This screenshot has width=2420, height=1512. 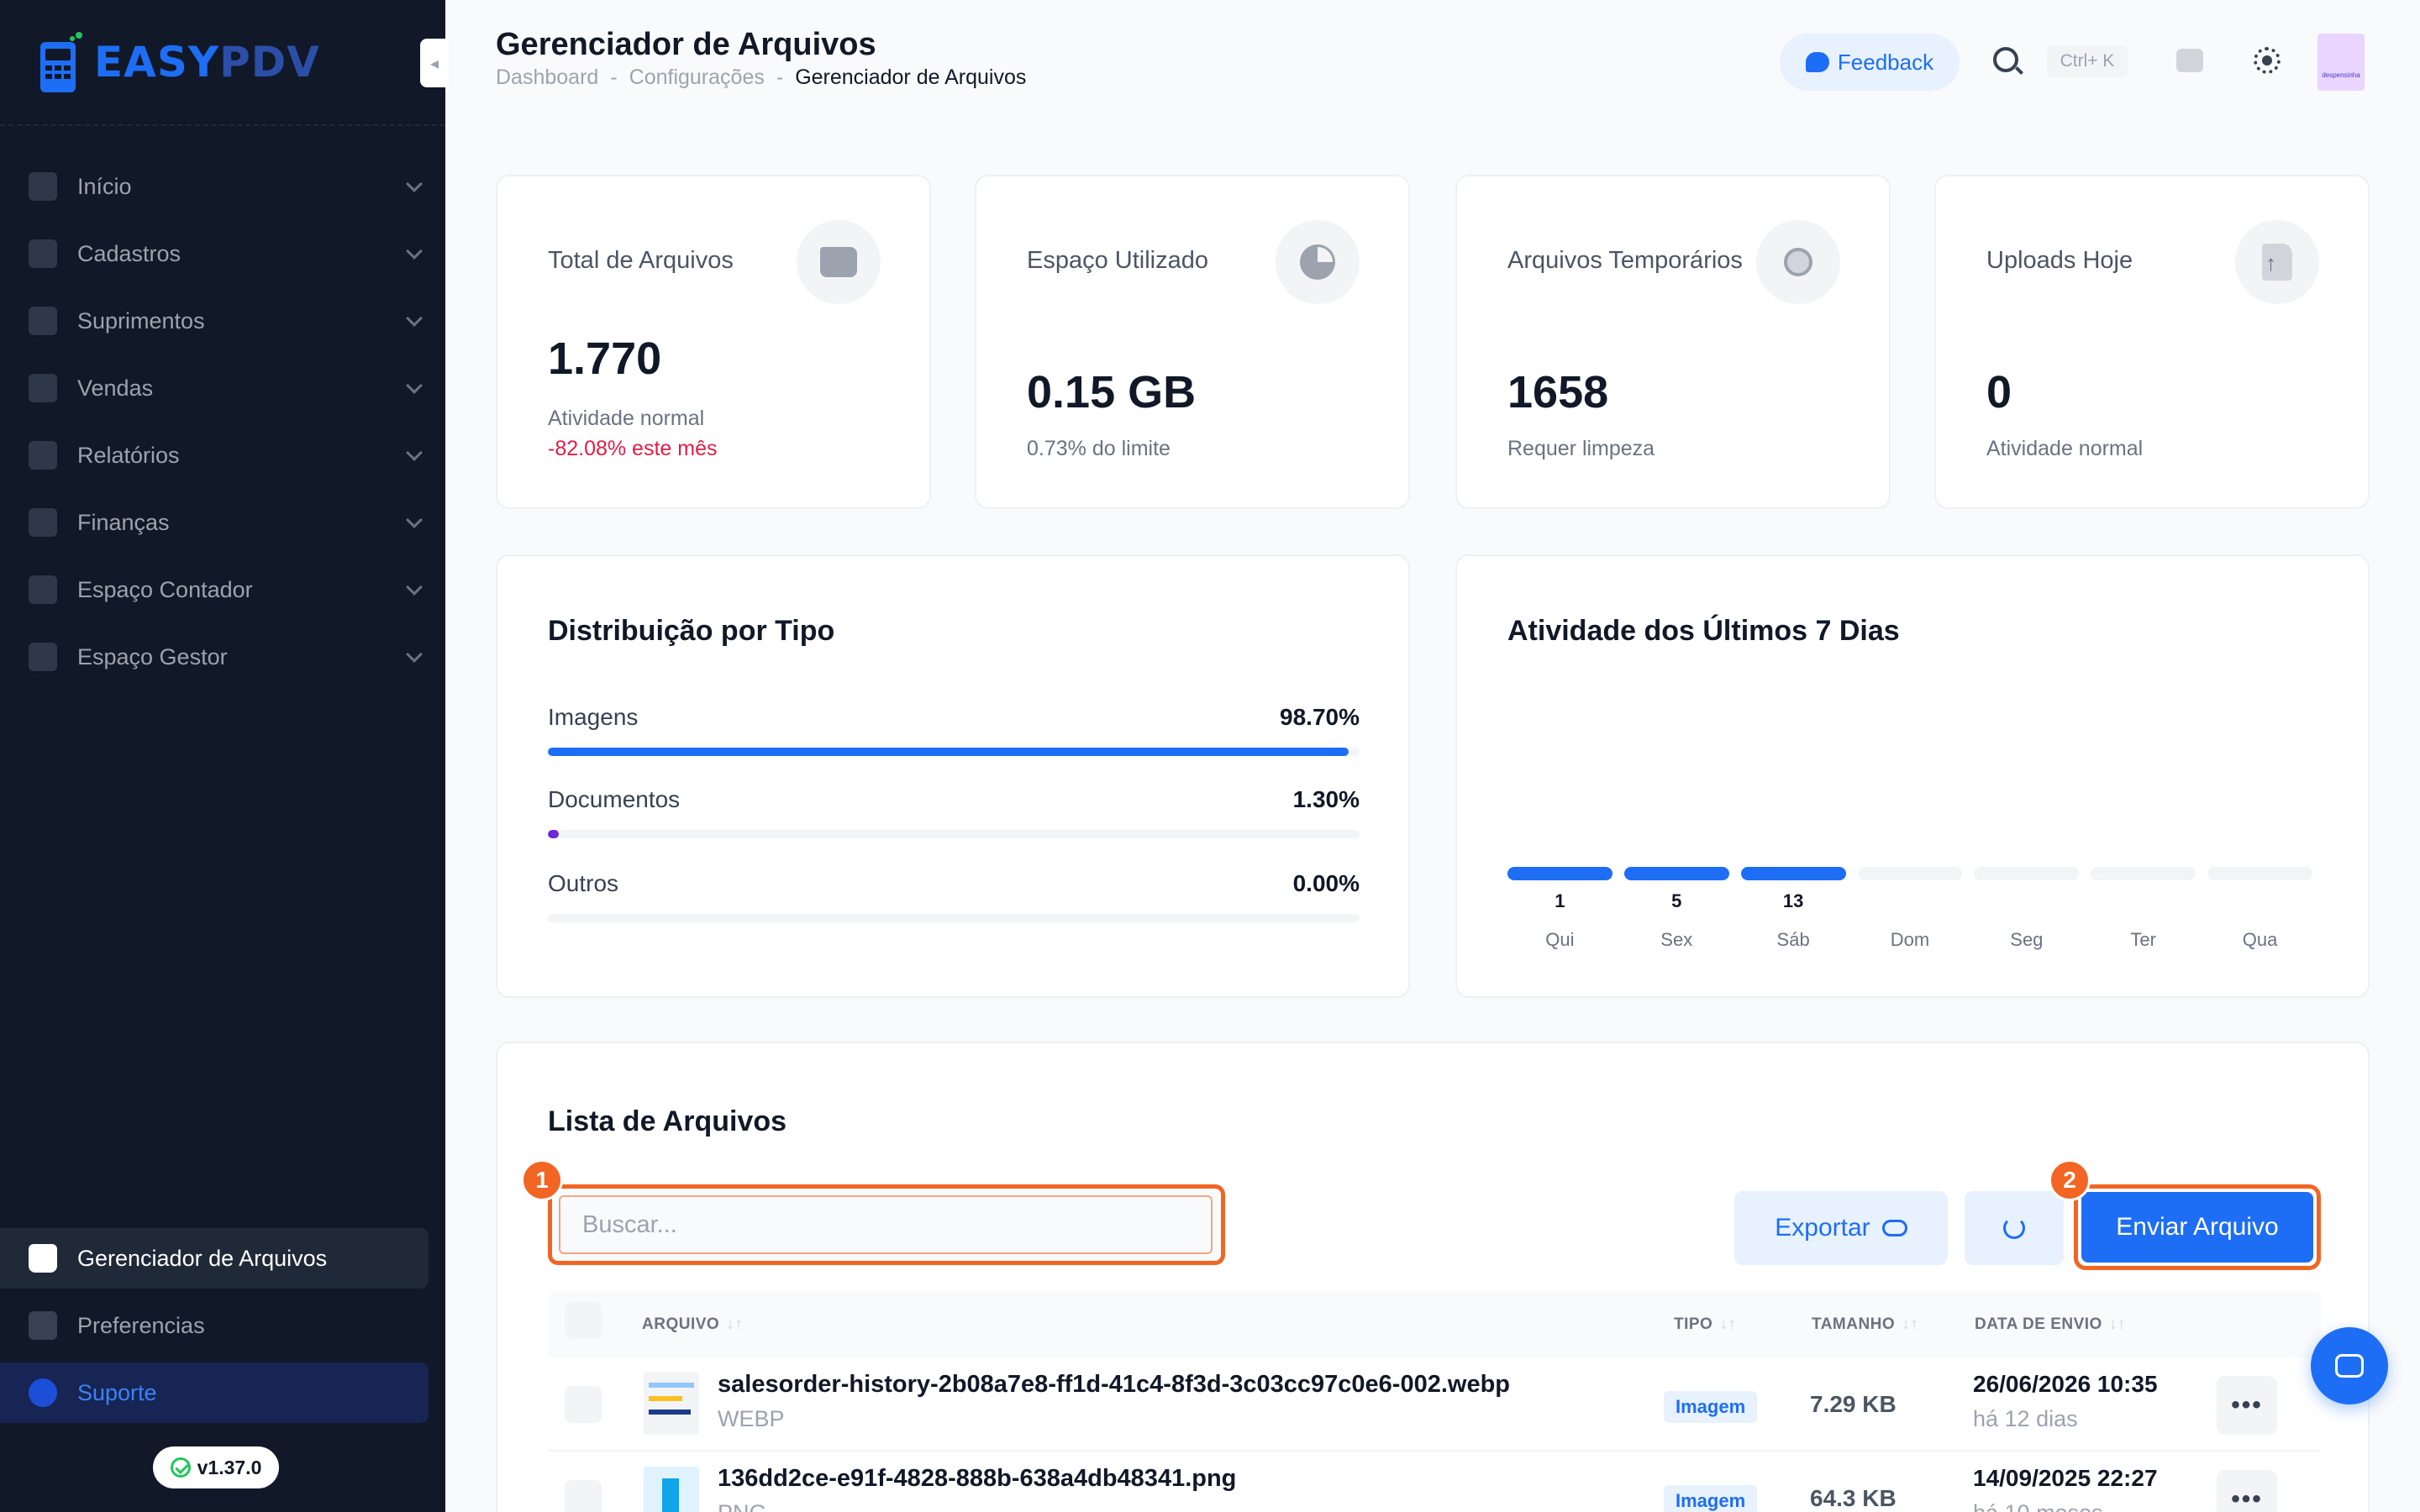 What do you see at coordinates (691, 631) in the screenshot?
I see `distribution-title: Distribuição por Tipo` at bounding box center [691, 631].